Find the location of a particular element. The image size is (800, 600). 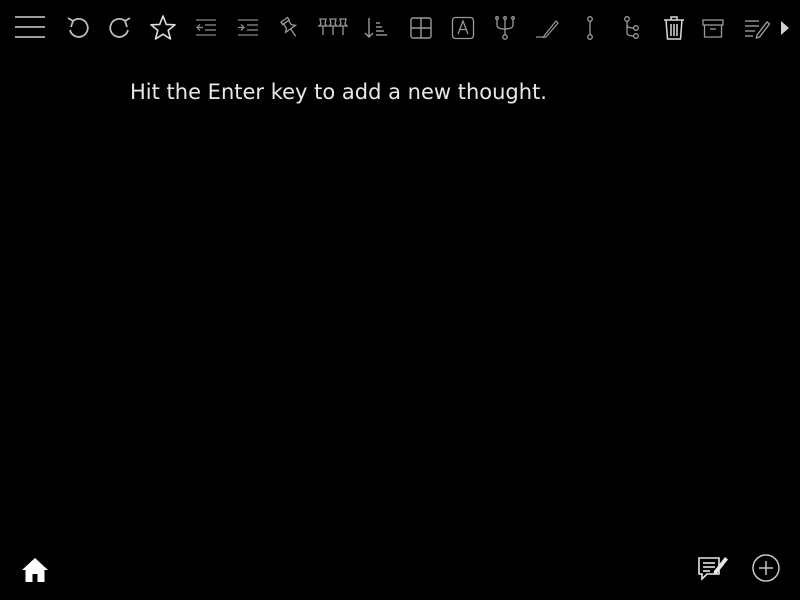

tree-icon is located at coordinates (632, 28).